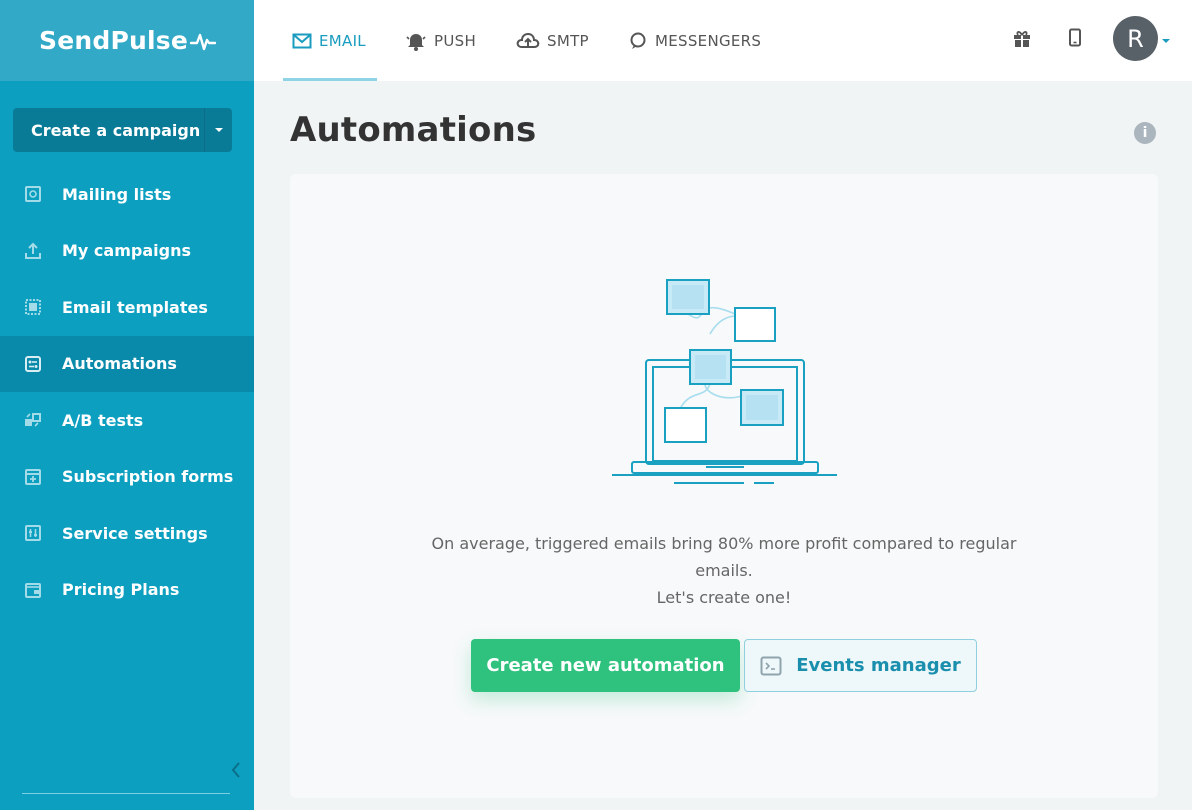 This screenshot has width=1192, height=810. Describe the element at coordinates (33, 307) in the screenshot. I see `templates-icon` at that location.